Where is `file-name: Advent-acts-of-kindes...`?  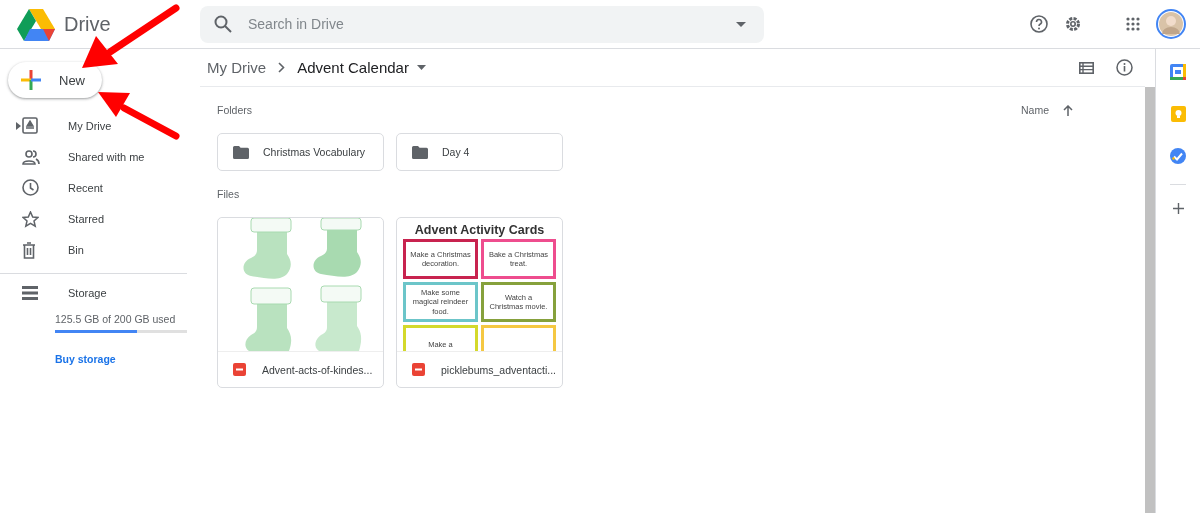
file-name: Advent-acts-of-kindes... is located at coordinates (317, 369).